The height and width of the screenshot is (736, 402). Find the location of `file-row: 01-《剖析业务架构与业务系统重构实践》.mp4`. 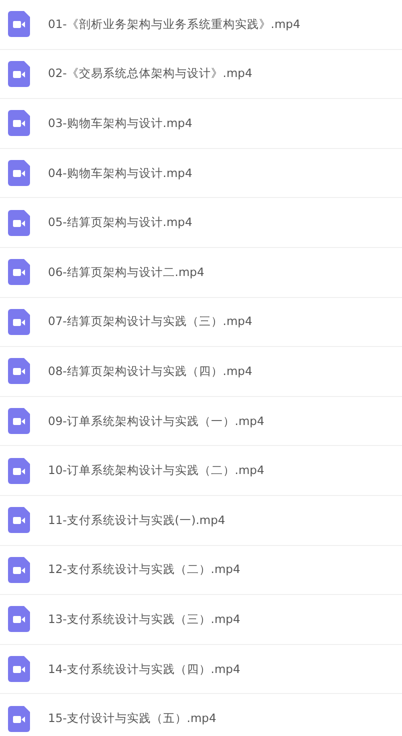

file-row: 01-《剖析业务架构与业务系统重构实践》.mp4 is located at coordinates (201, 25).